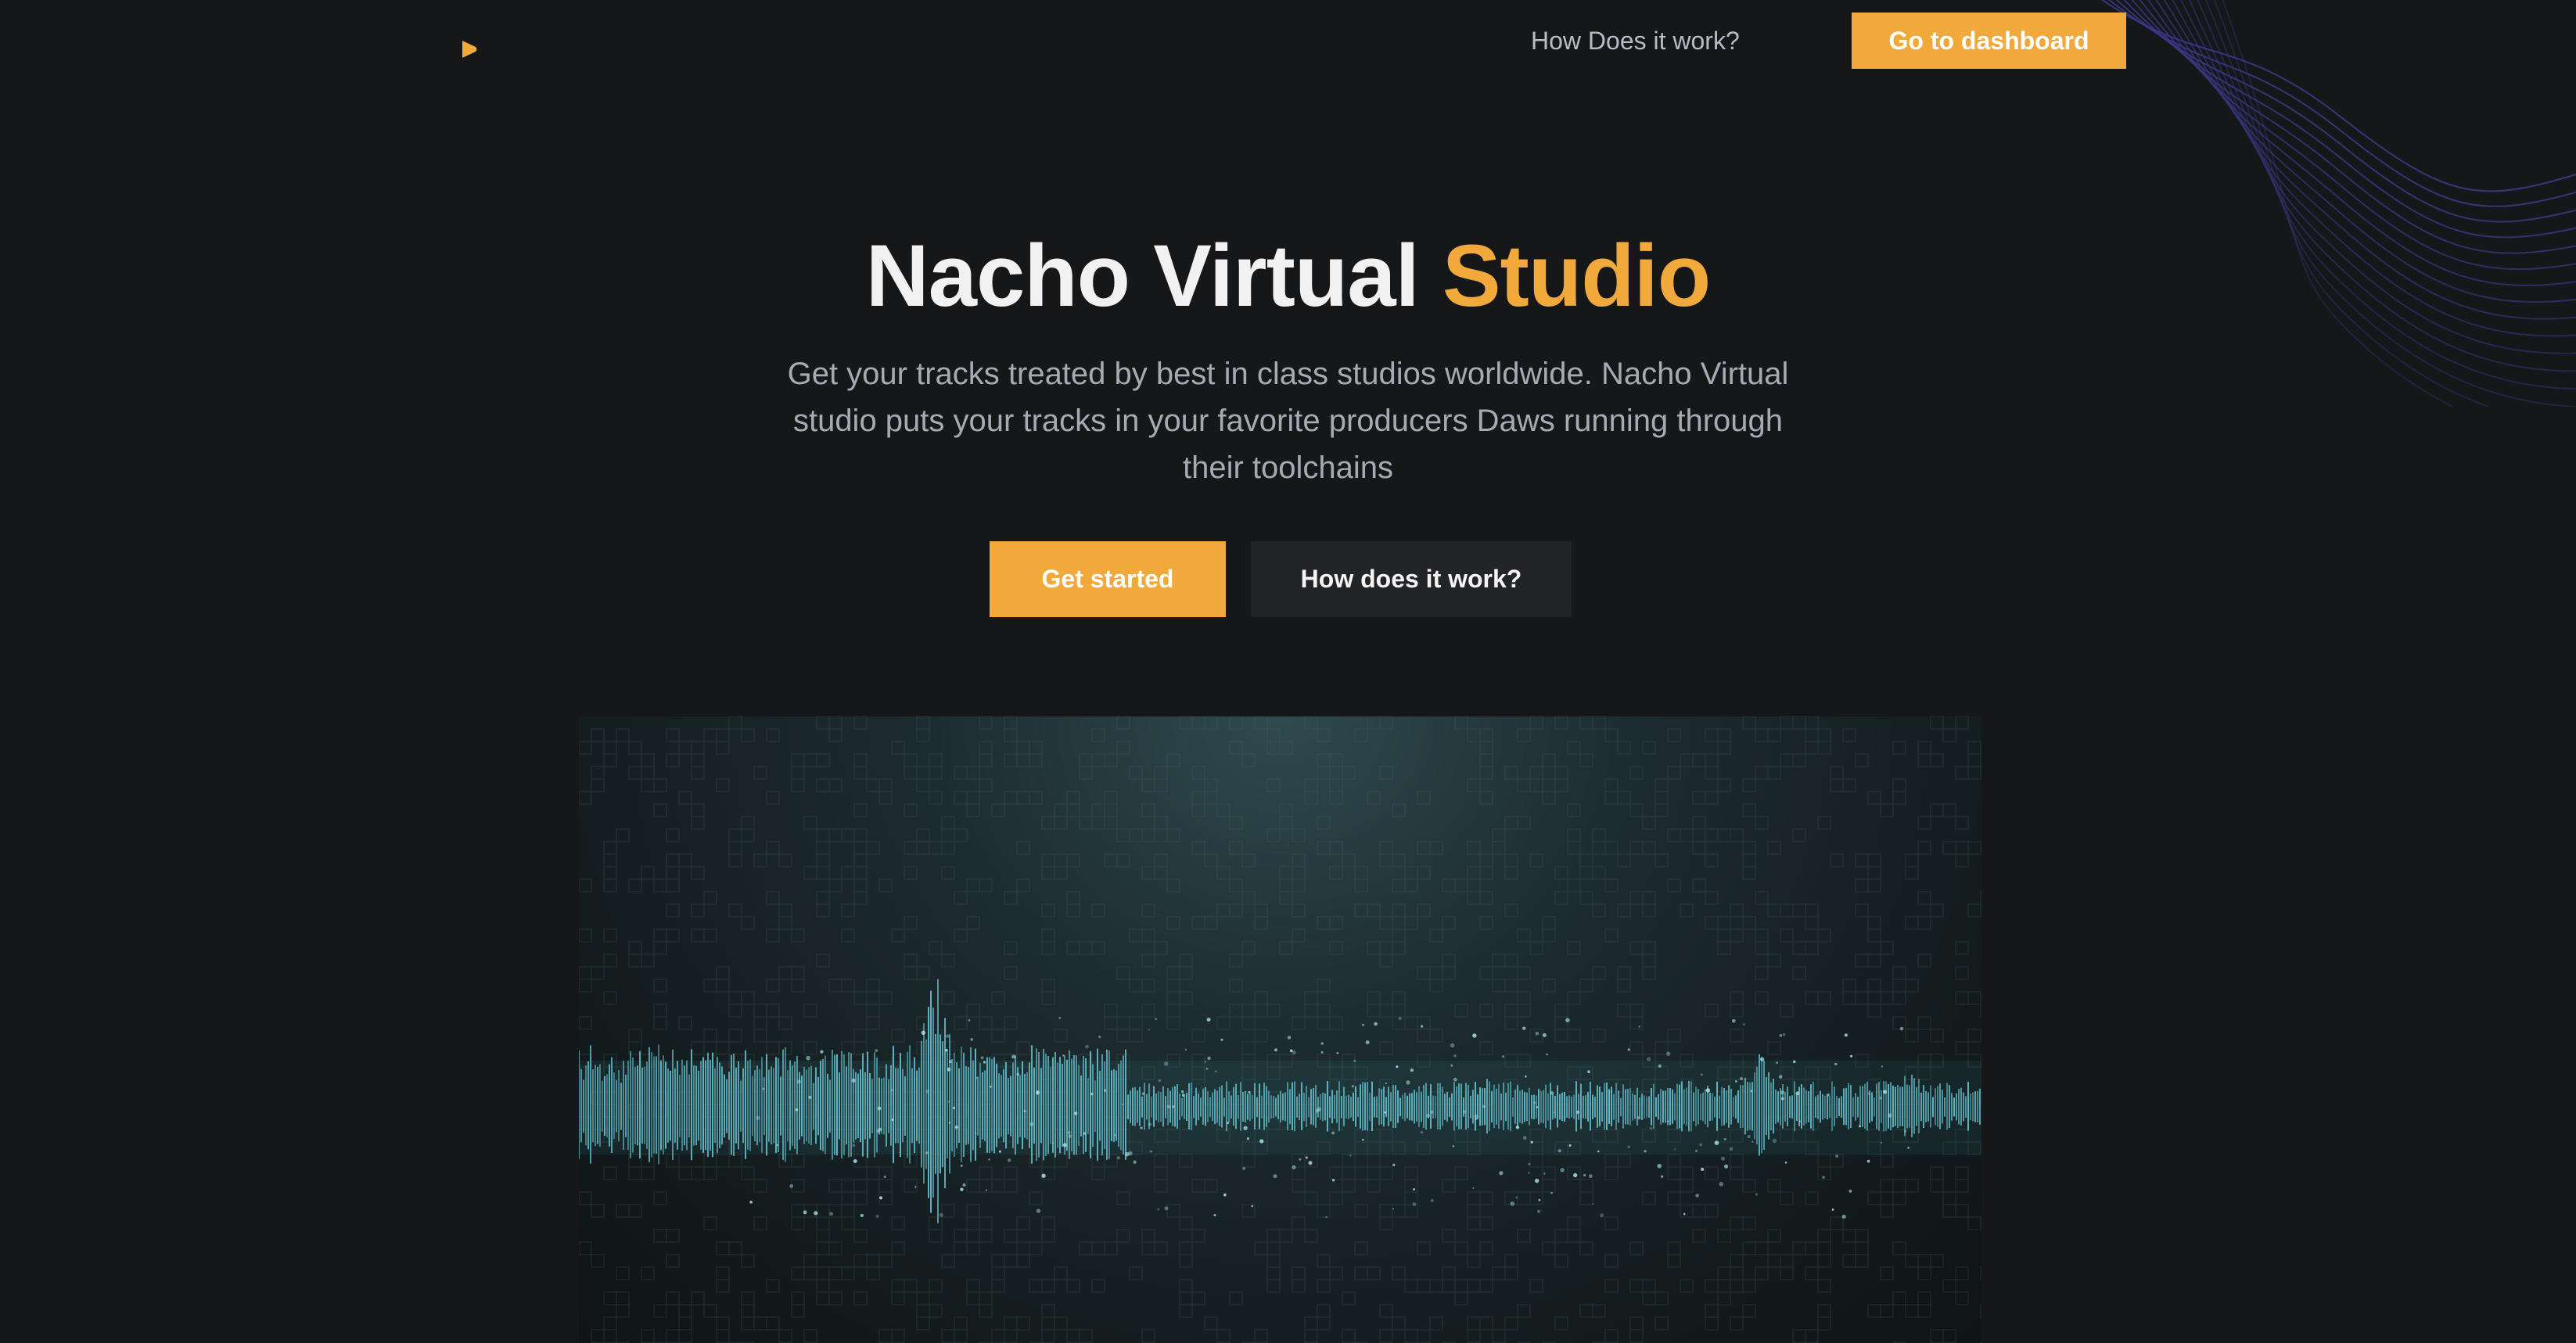  What do you see at coordinates (1108, 579) in the screenshot?
I see `get-started-button: Get started` at bounding box center [1108, 579].